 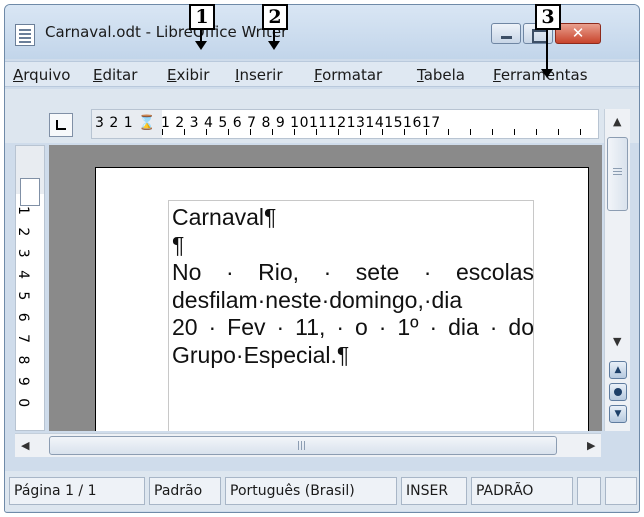 What do you see at coordinates (353, 327) in the screenshot?
I see `doc-line: 20 · Fev · 11, · o · 1º · dia · do` at bounding box center [353, 327].